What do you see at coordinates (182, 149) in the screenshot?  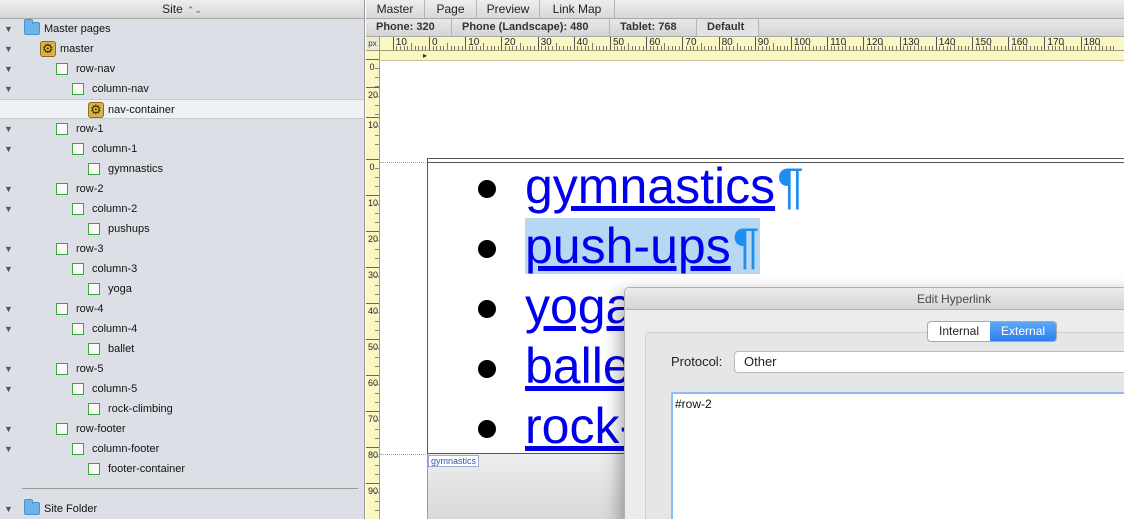 I see `tree-item: ▼ column-1` at bounding box center [182, 149].